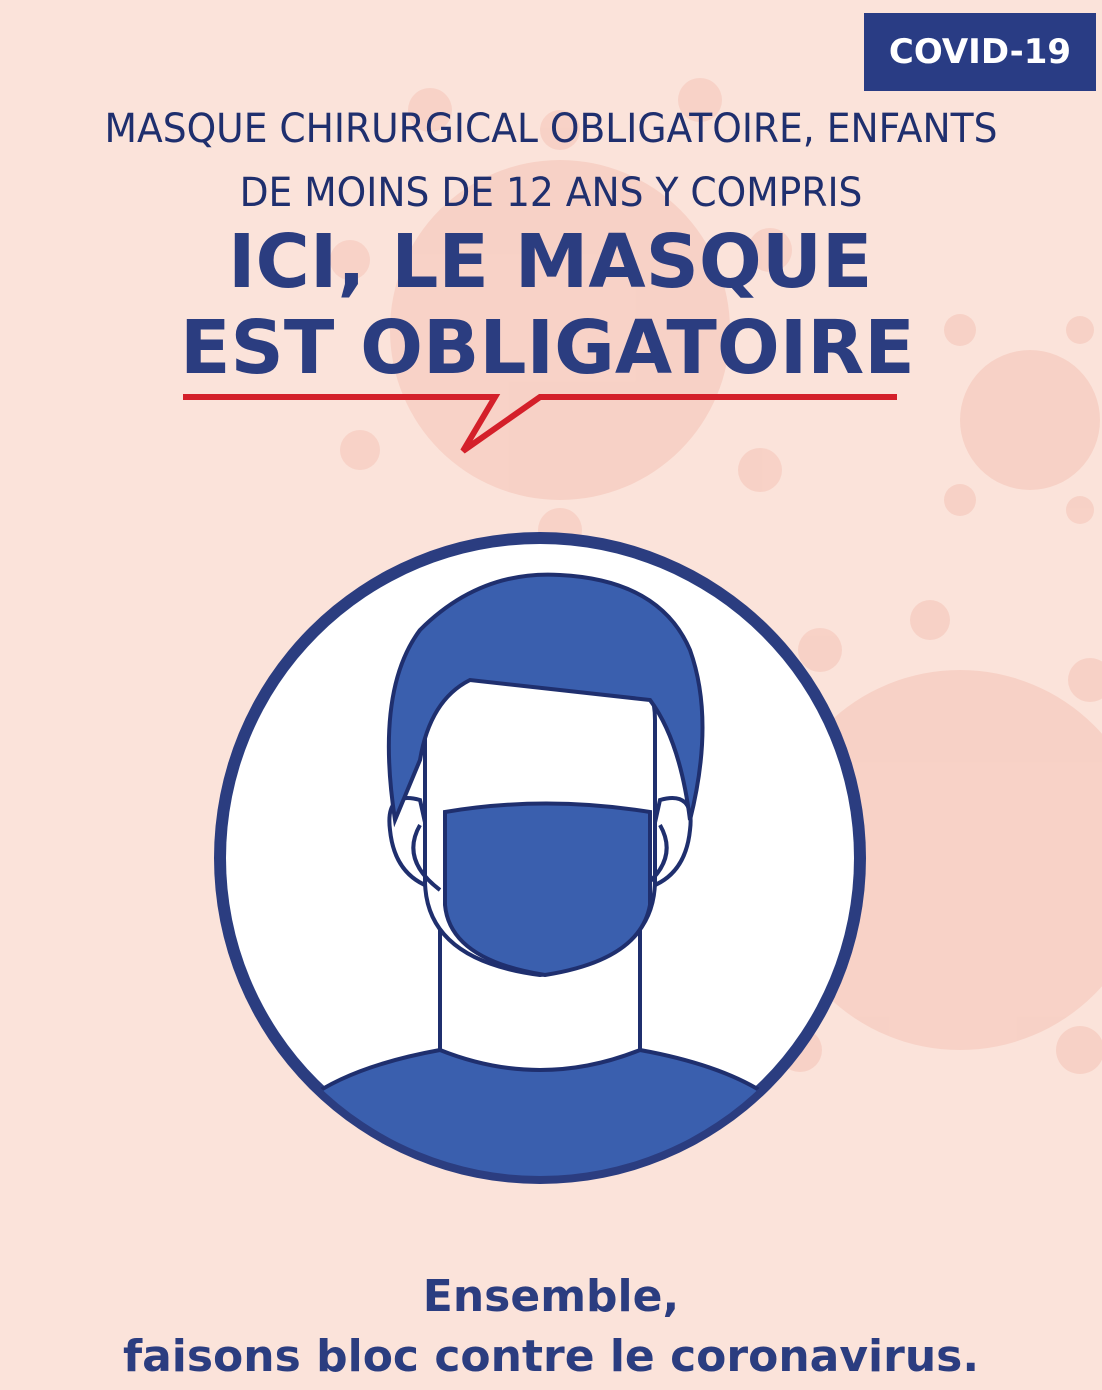  Describe the element at coordinates (551, 1356) in the screenshot. I see `footer-line-2: faisons bloc contre le coronavirus.` at that location.